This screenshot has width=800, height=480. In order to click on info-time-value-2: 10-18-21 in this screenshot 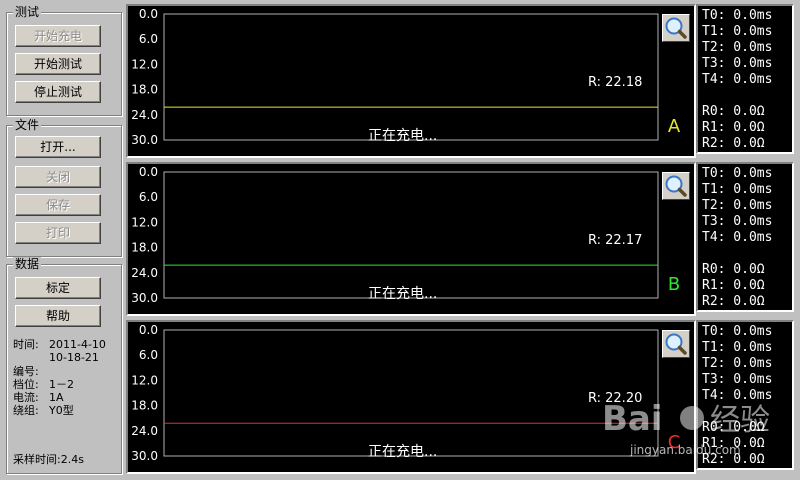, I will do `click(74, 357)`.